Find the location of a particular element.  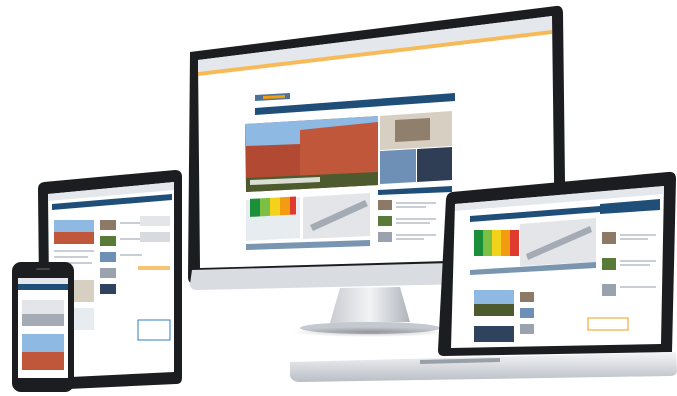

smartphone is located at coordinates (43, 327).